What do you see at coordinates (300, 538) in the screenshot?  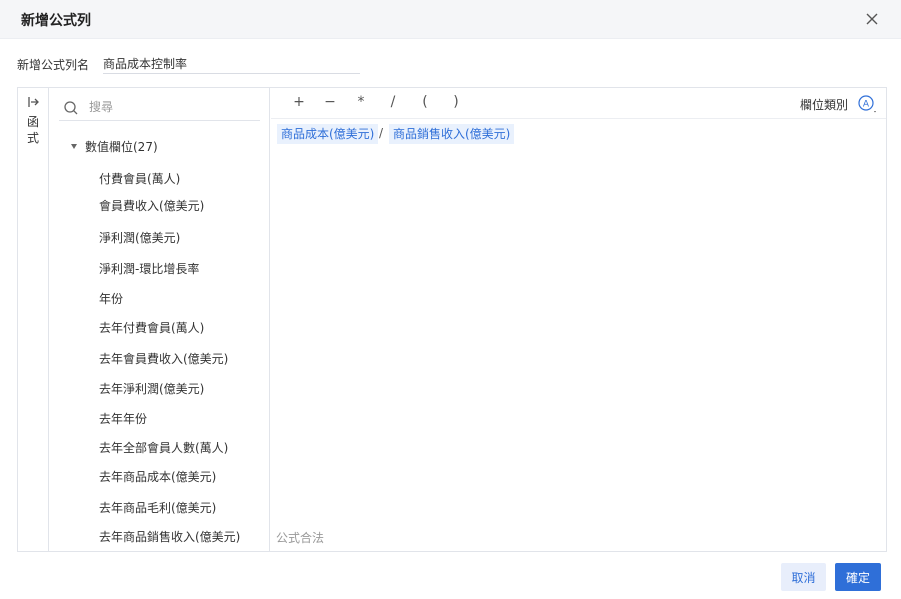 I see `formula-status: 公式合法` at bounding box center [300, 538].